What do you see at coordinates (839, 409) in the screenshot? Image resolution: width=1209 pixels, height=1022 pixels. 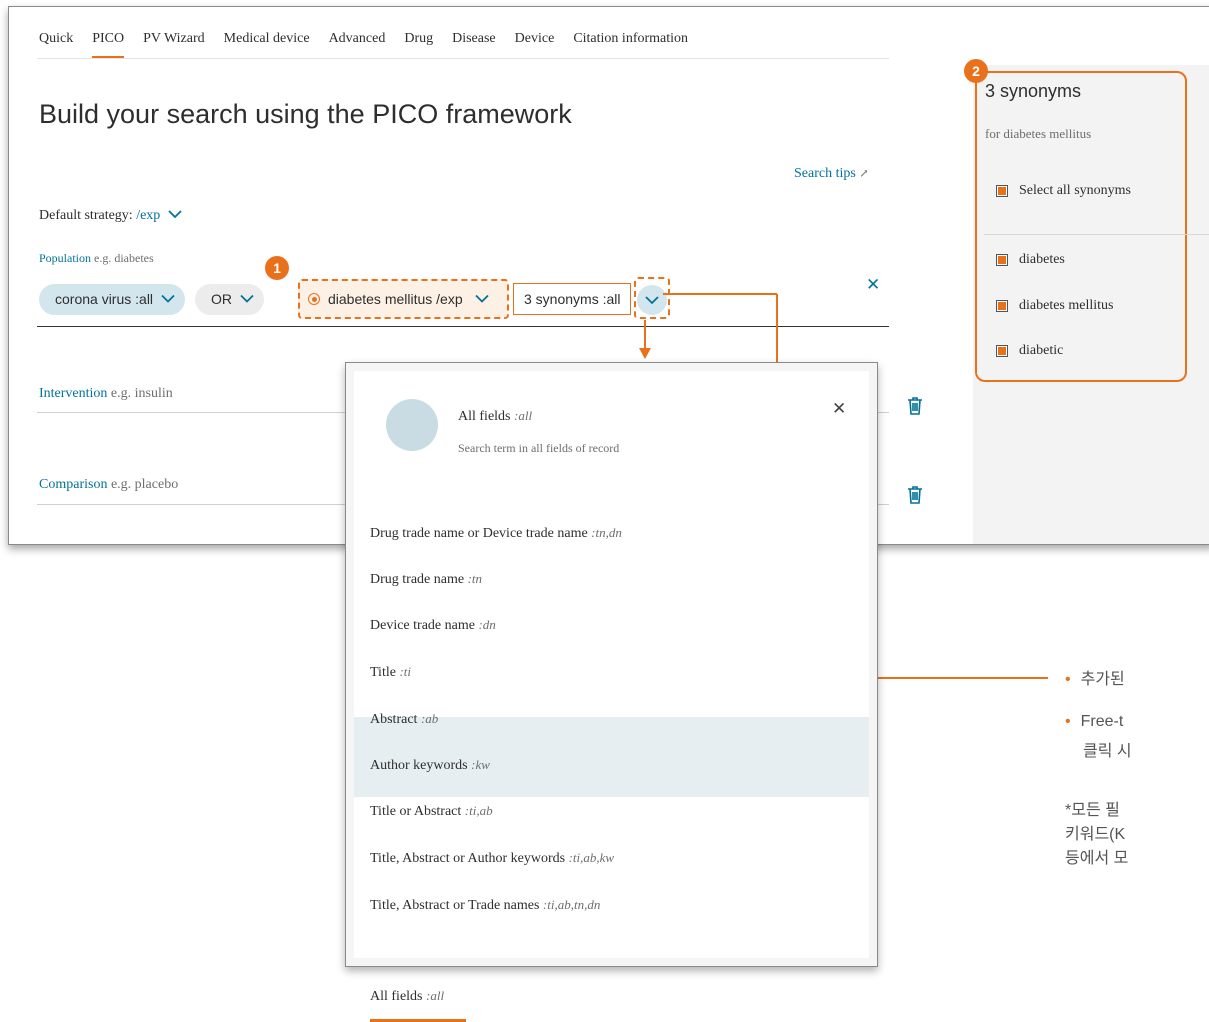 I see `close-icon: ✕` at bounding box center [839, 409].